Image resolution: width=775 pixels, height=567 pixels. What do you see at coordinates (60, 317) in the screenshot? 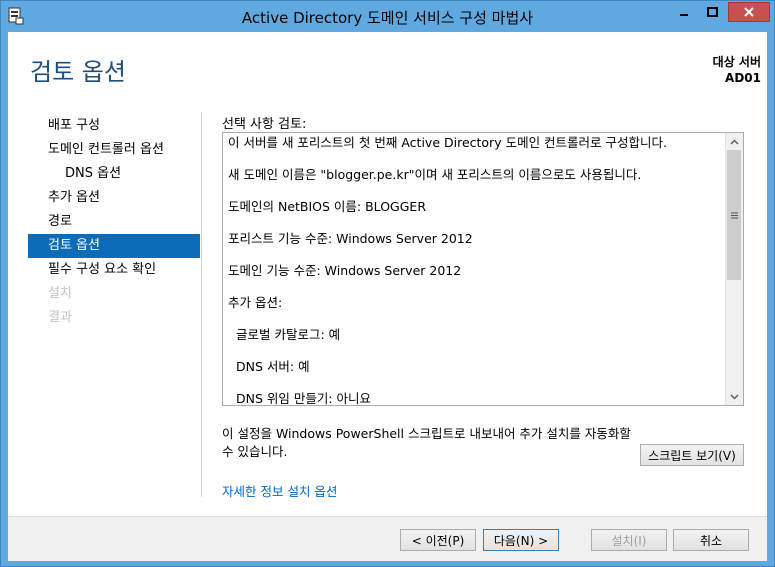
I see `nav-item-results: 결과` at bounding box center [60, 317].